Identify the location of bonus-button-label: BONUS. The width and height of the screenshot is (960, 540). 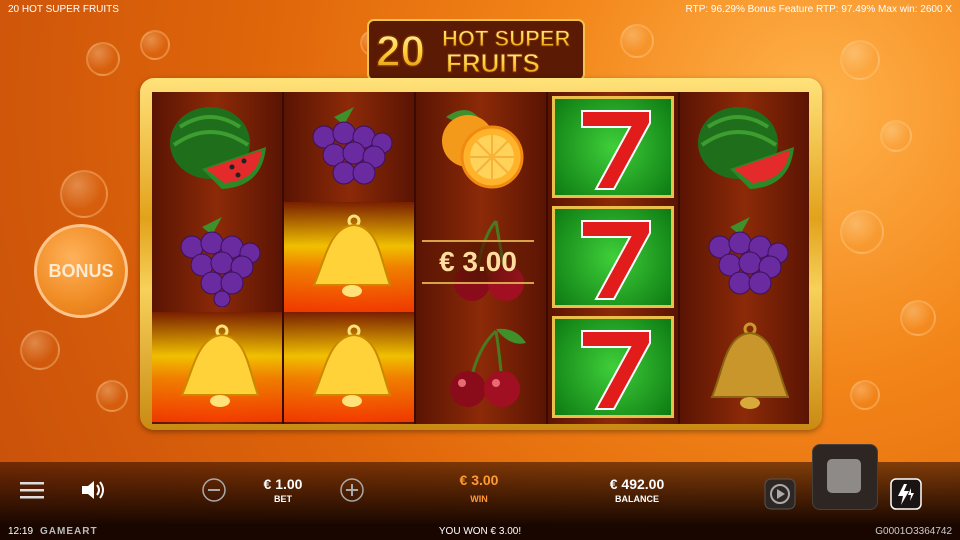
(81, 270).